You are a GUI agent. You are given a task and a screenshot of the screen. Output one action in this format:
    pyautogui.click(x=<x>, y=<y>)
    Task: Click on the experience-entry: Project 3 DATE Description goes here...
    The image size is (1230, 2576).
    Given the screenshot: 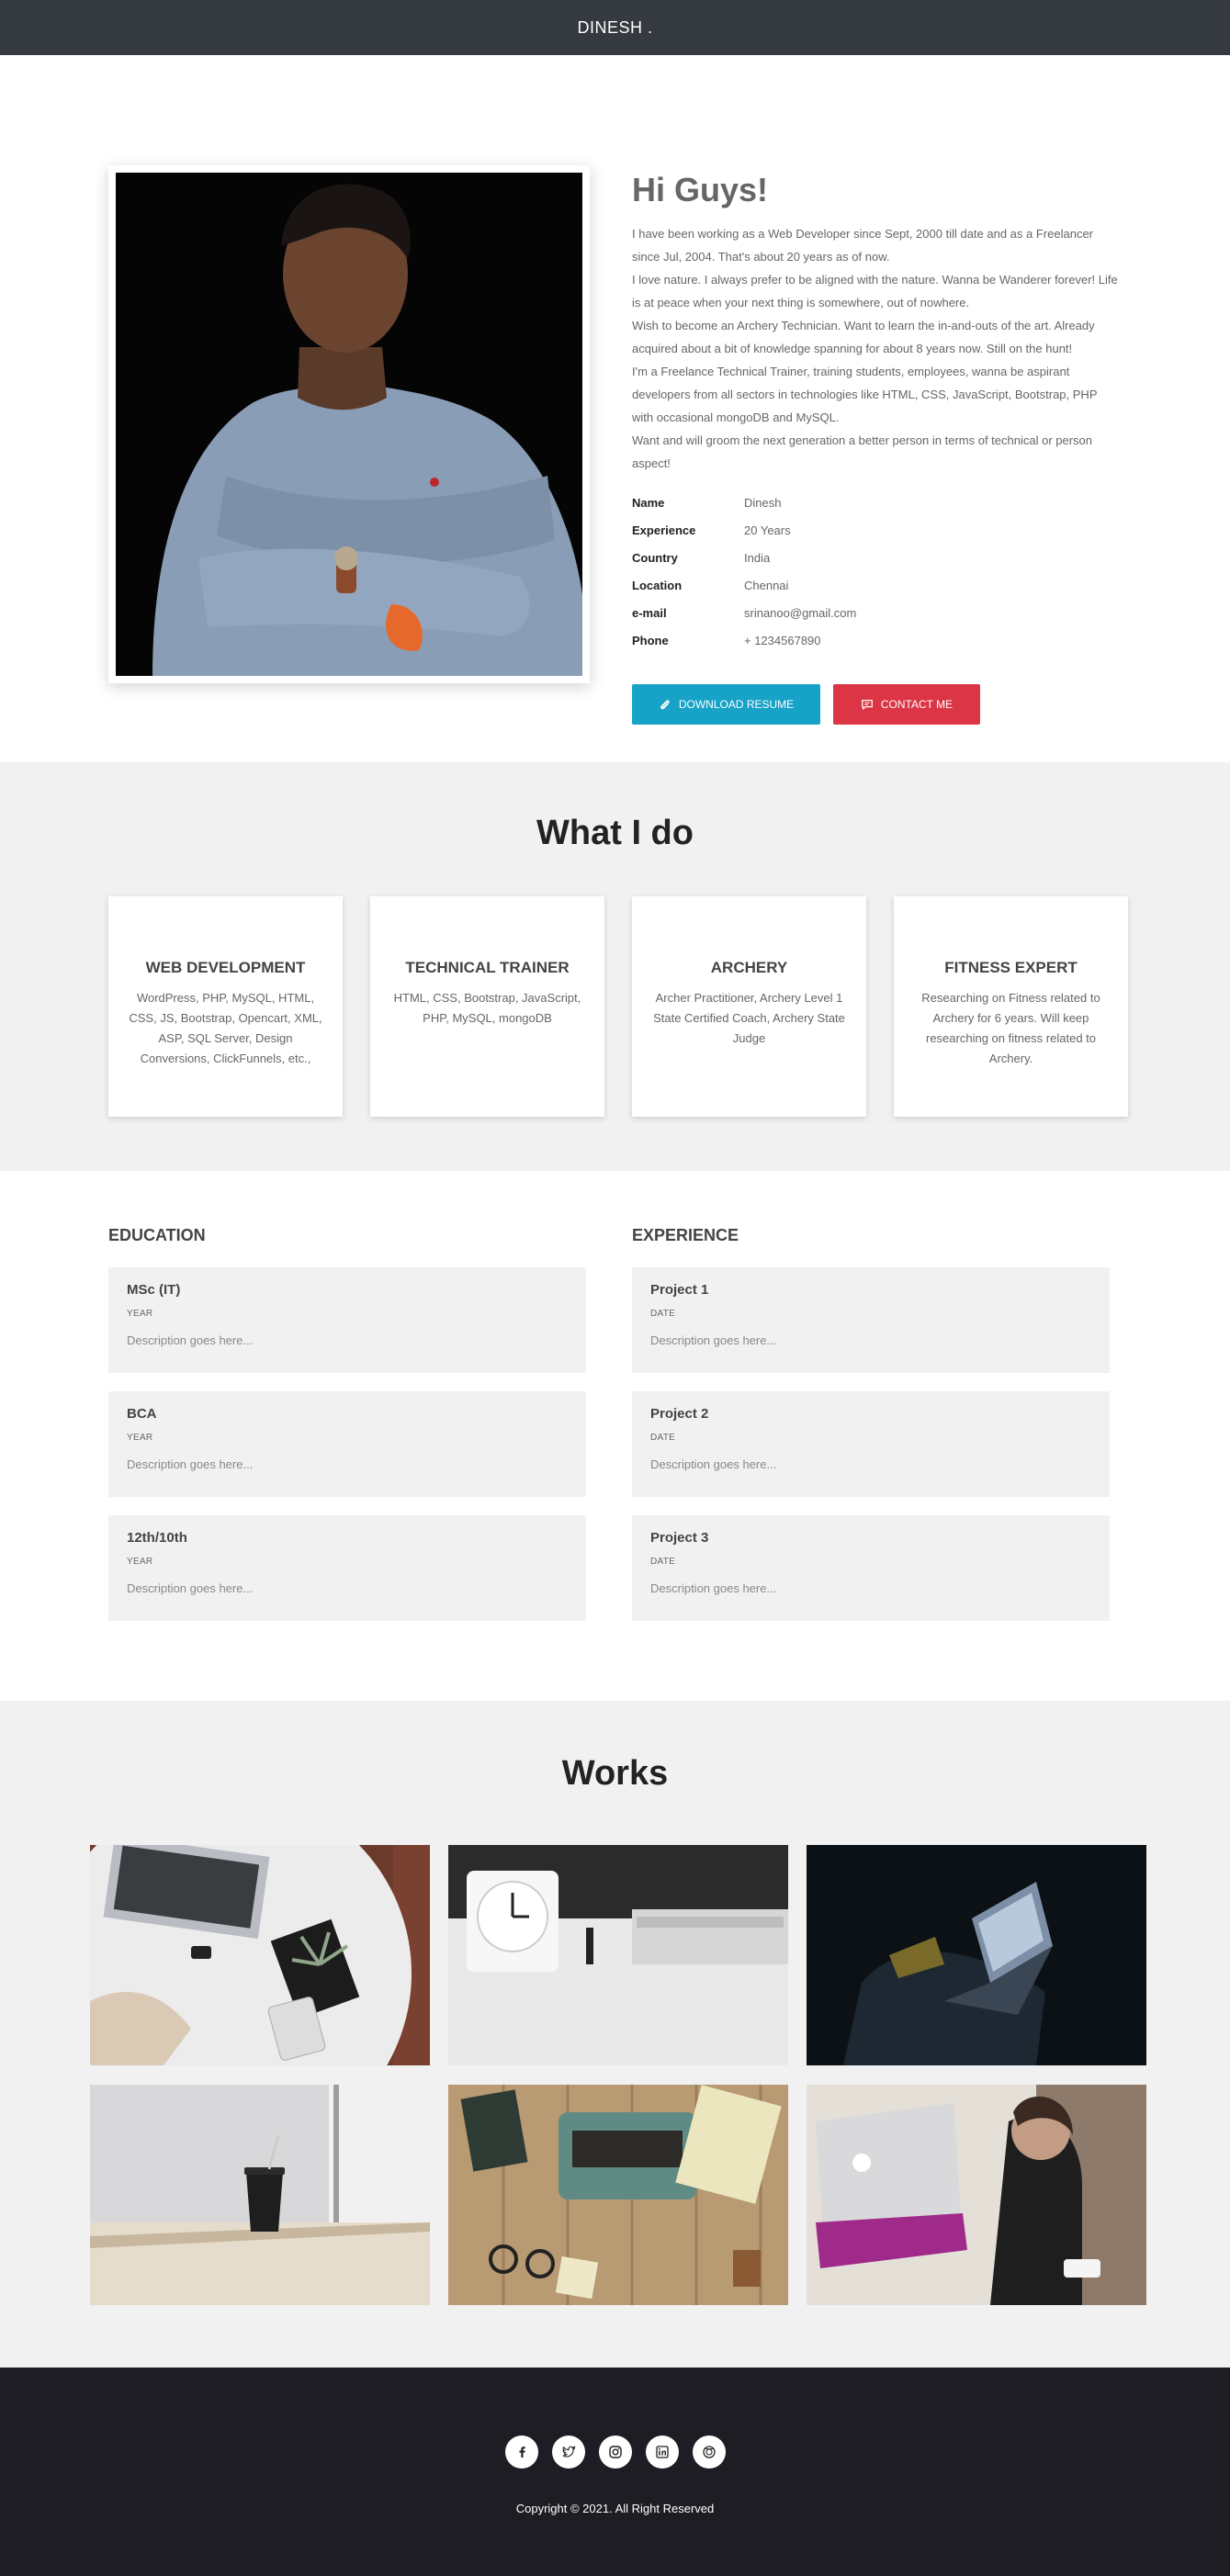 What is the action you would take?
    pyautogui.click(x=871, y=1568)
    